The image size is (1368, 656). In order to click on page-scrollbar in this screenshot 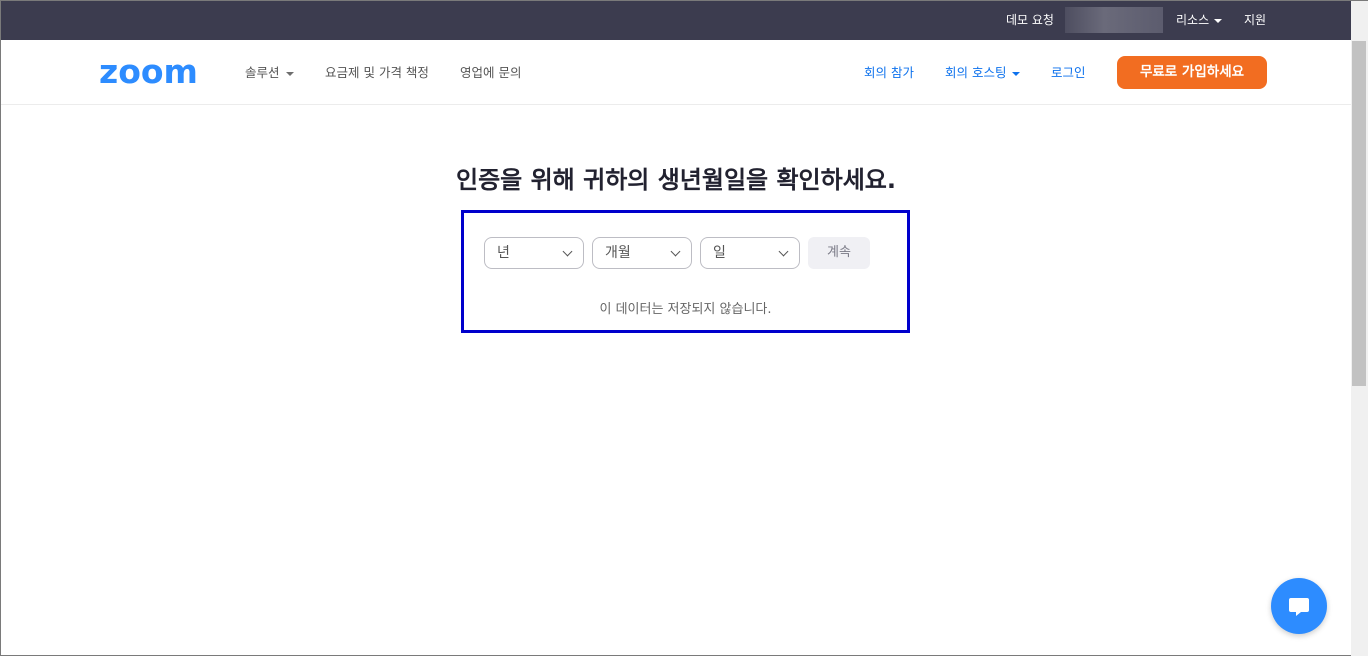, I will do `click(1359, 328)`.